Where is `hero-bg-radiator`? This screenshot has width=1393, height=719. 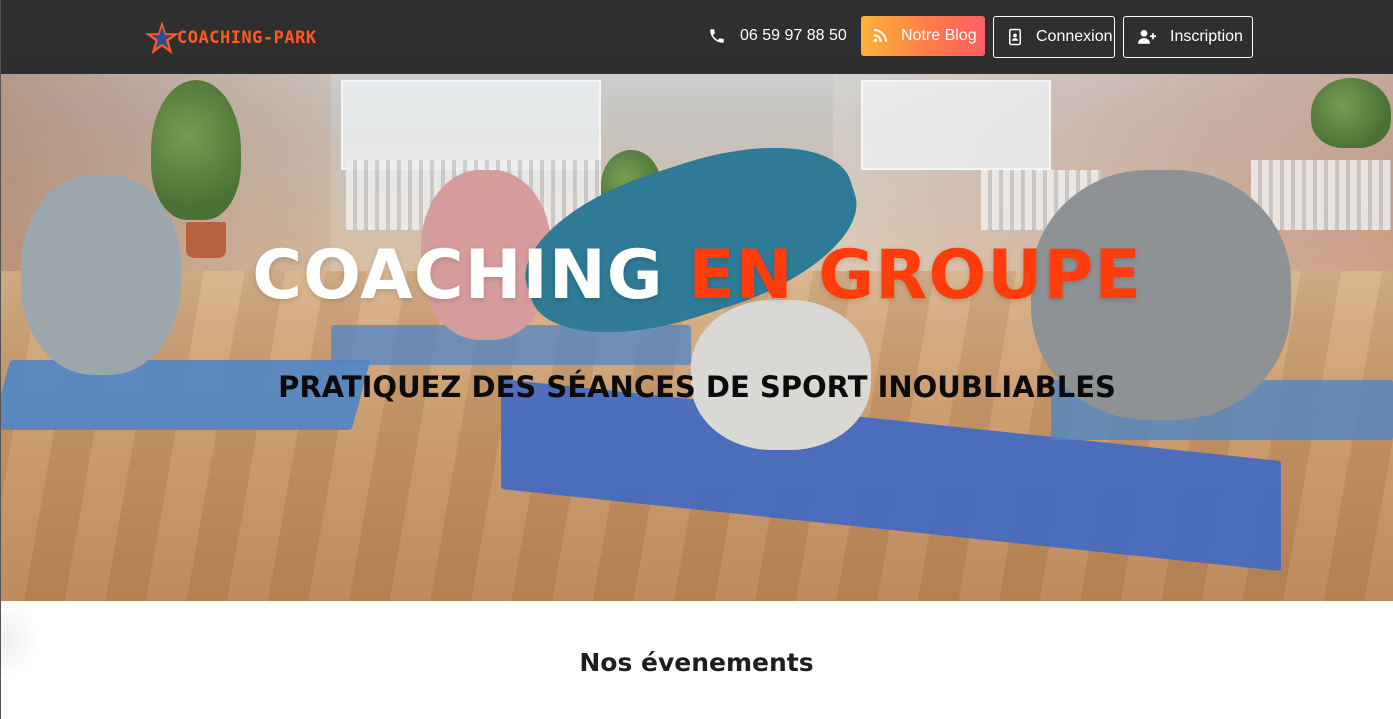
hero-bg-radiator is located at coordinates (1321, 195).